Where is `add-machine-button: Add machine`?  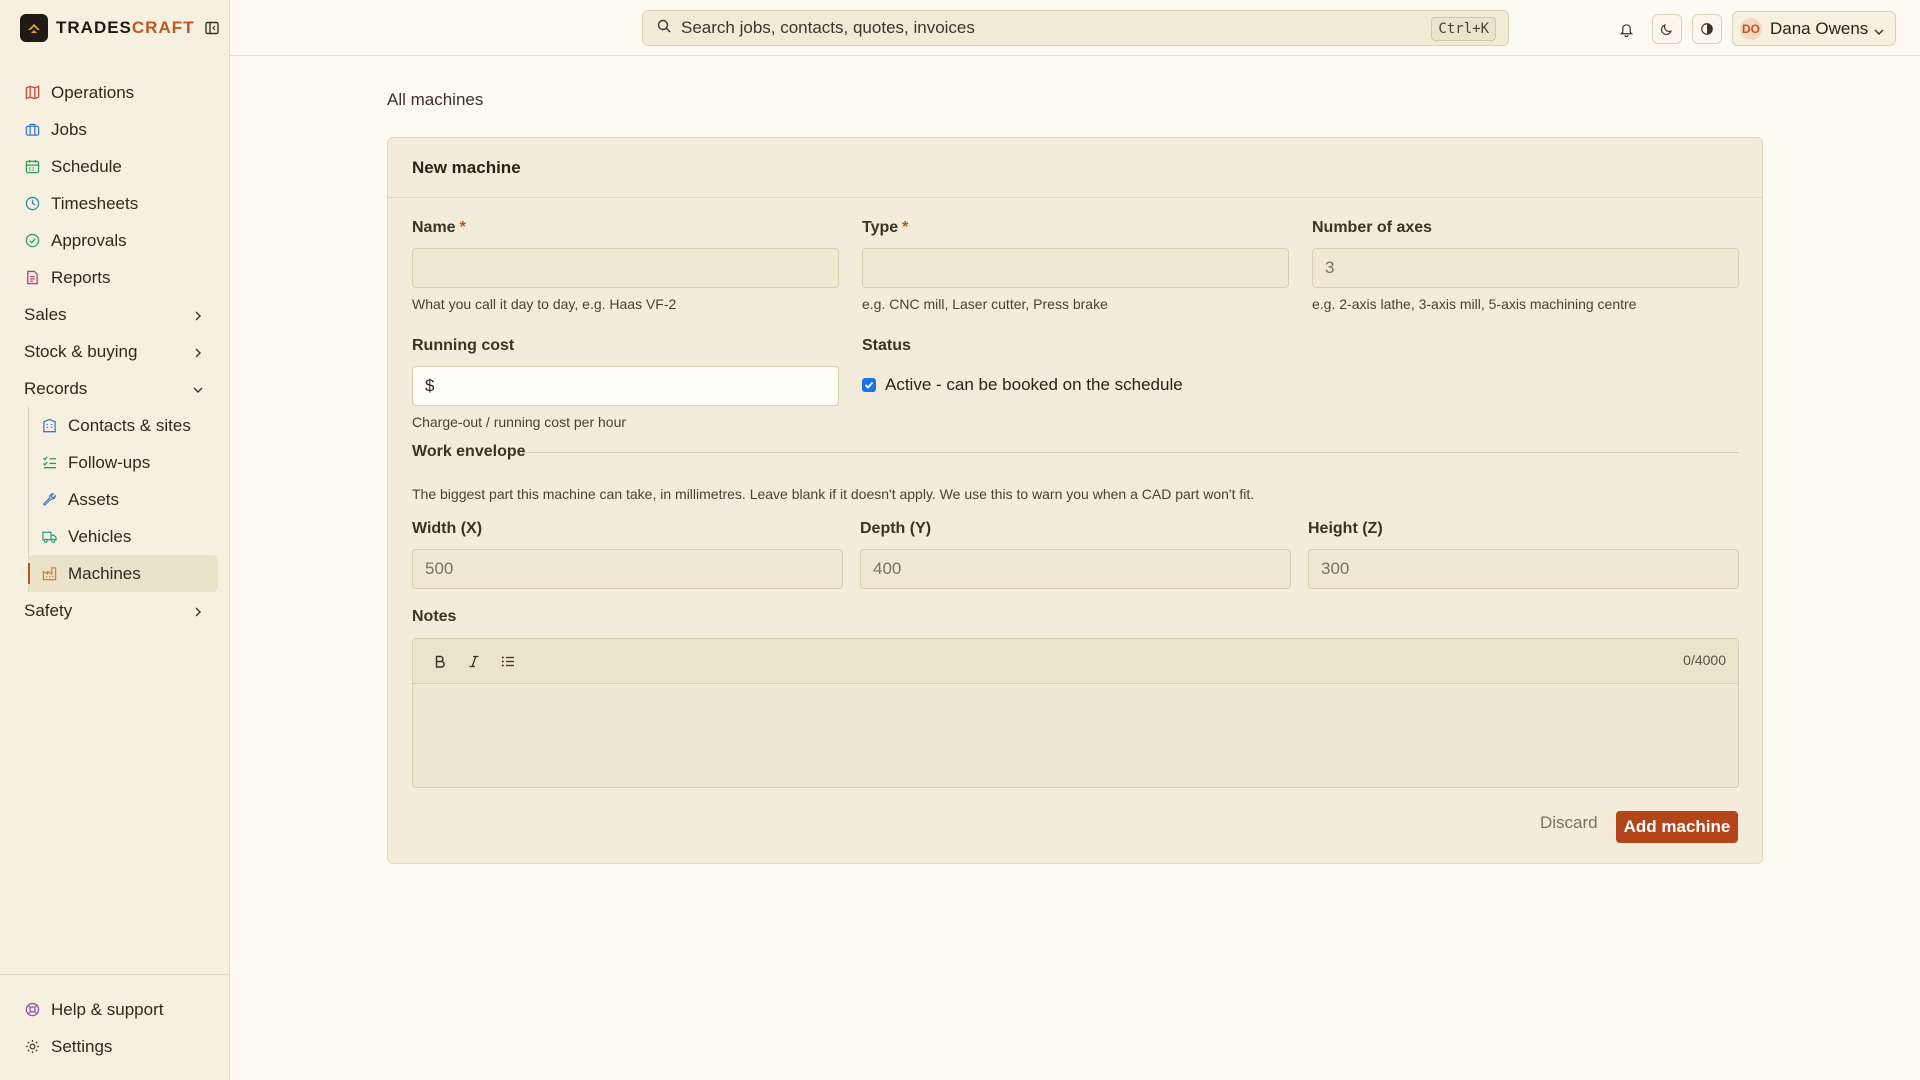
add-machine-button: Add machine is located at coordinates (1677, 827).